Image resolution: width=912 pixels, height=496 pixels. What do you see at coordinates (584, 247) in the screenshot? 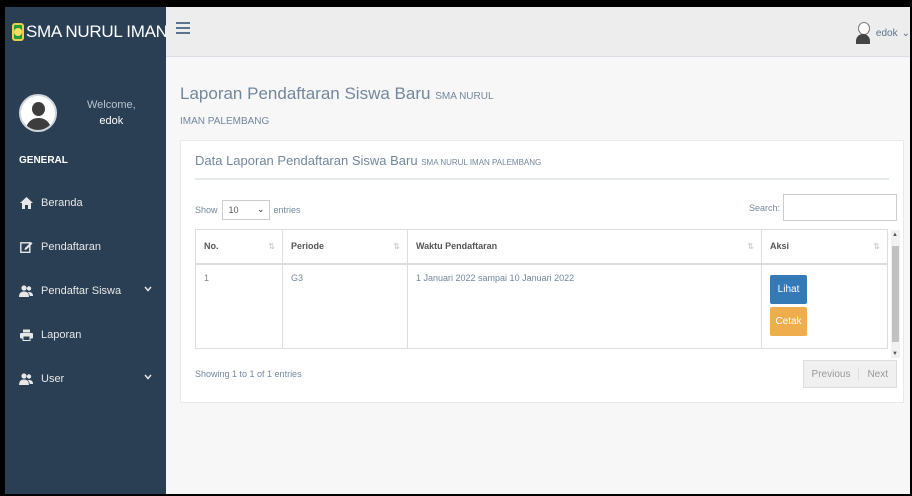
I see `column-header-waktu: Waktu Pendaftaran ⇅` at bounding box center [584, 247].